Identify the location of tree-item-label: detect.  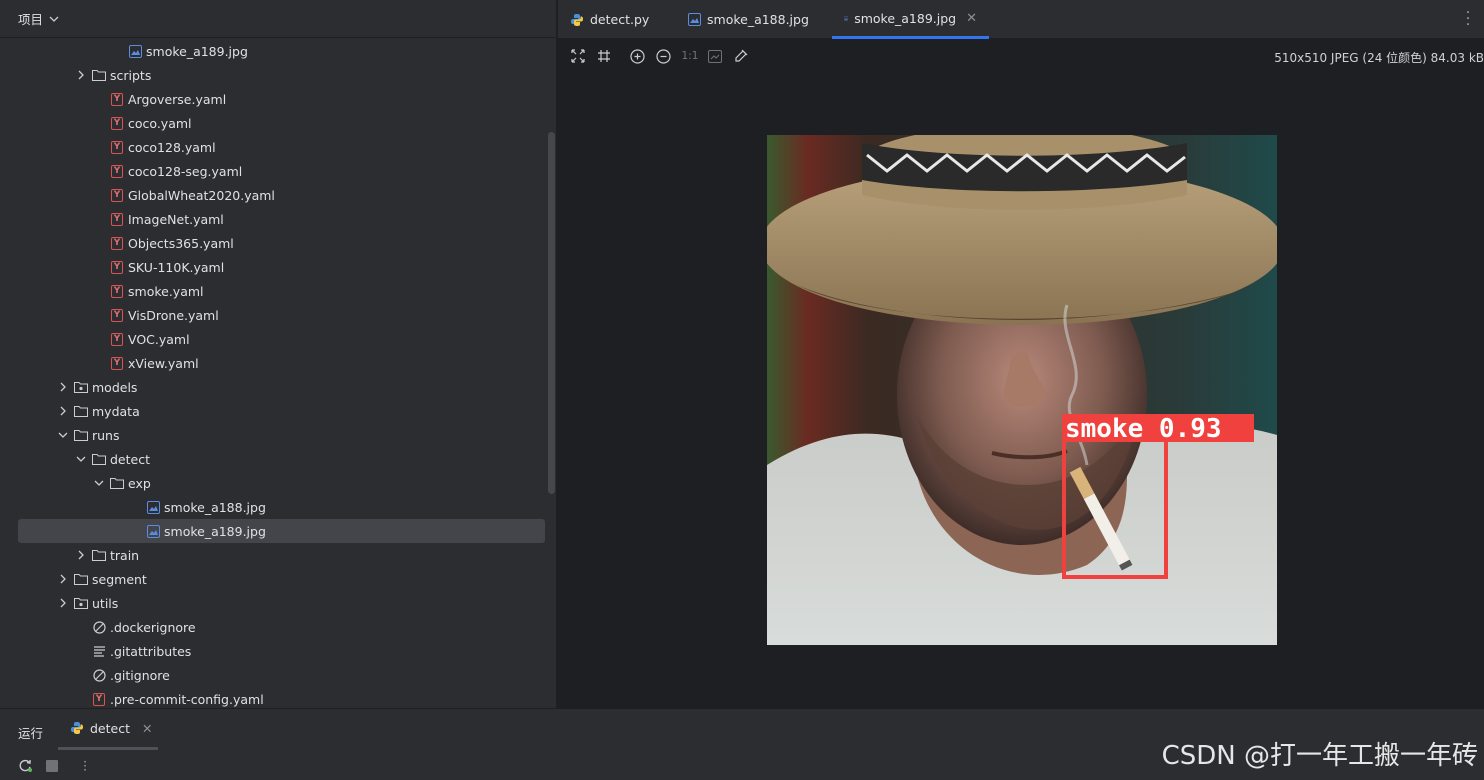
(130, 459).